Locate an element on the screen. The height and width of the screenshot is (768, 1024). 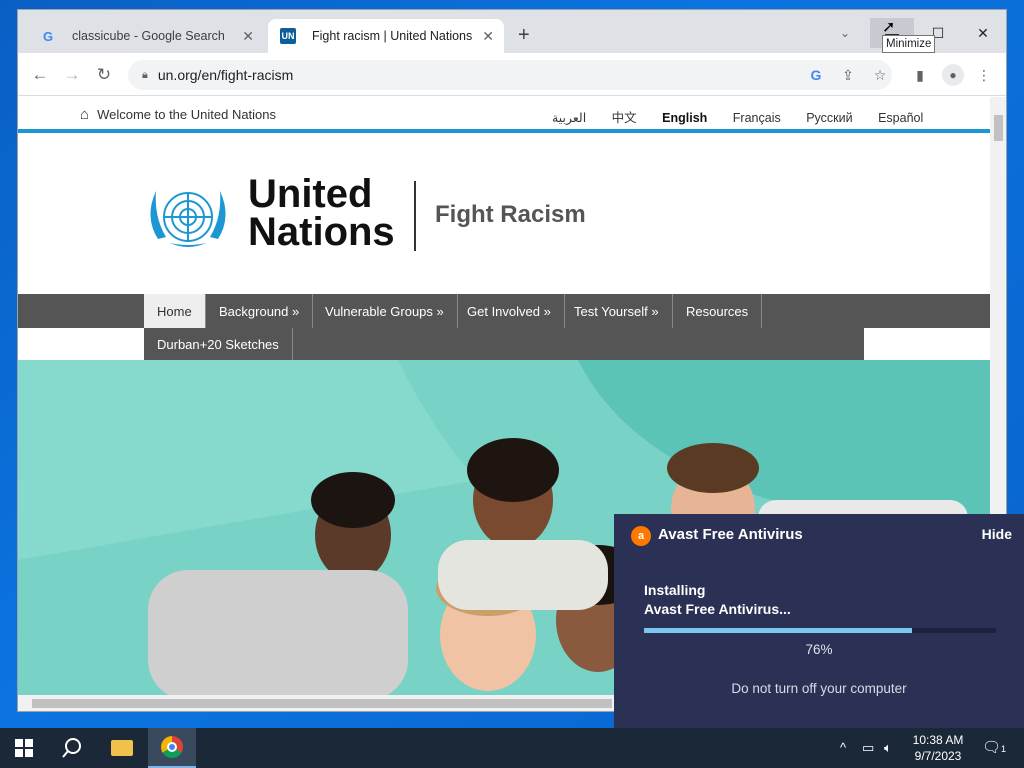
back-button: ← is located at coordinates (40, 75).